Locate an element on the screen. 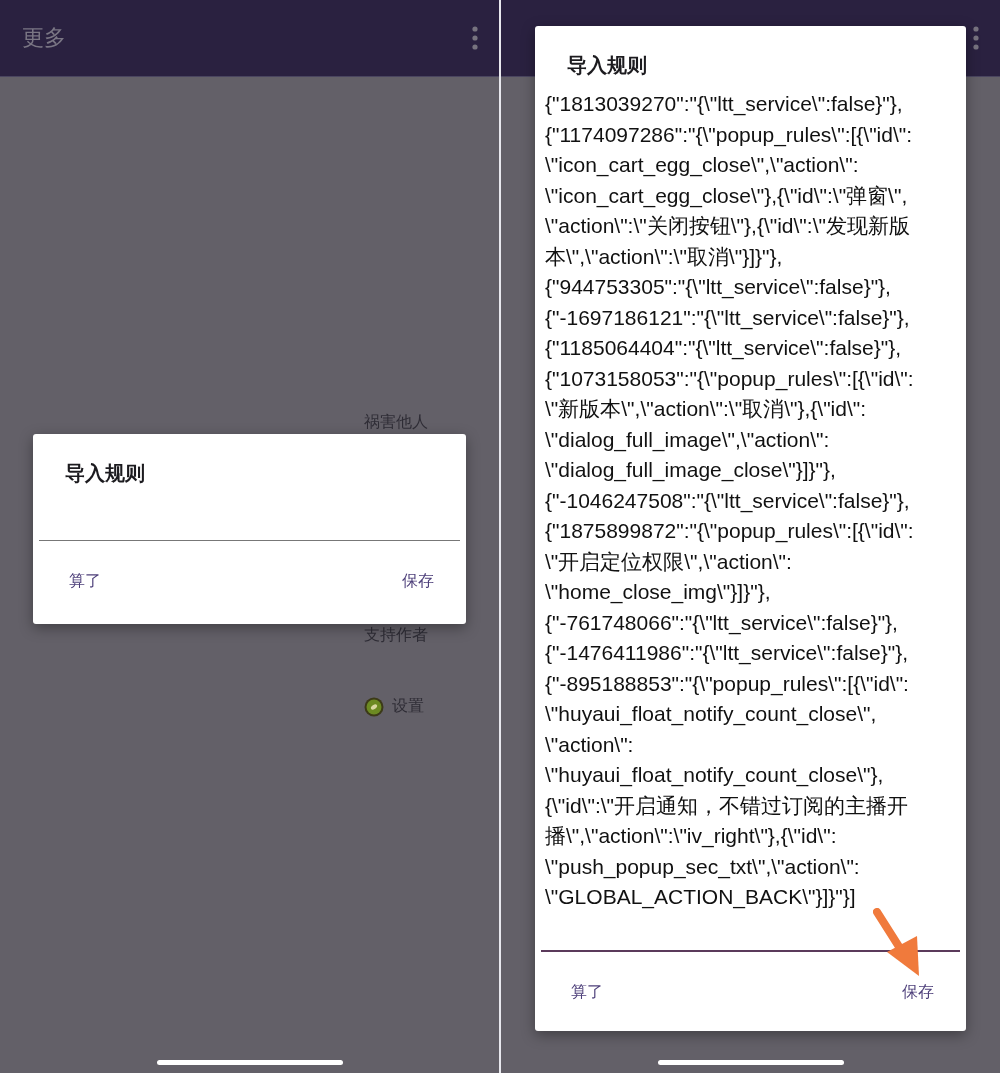  kiwi-icon is located at coordinates (374, 706).